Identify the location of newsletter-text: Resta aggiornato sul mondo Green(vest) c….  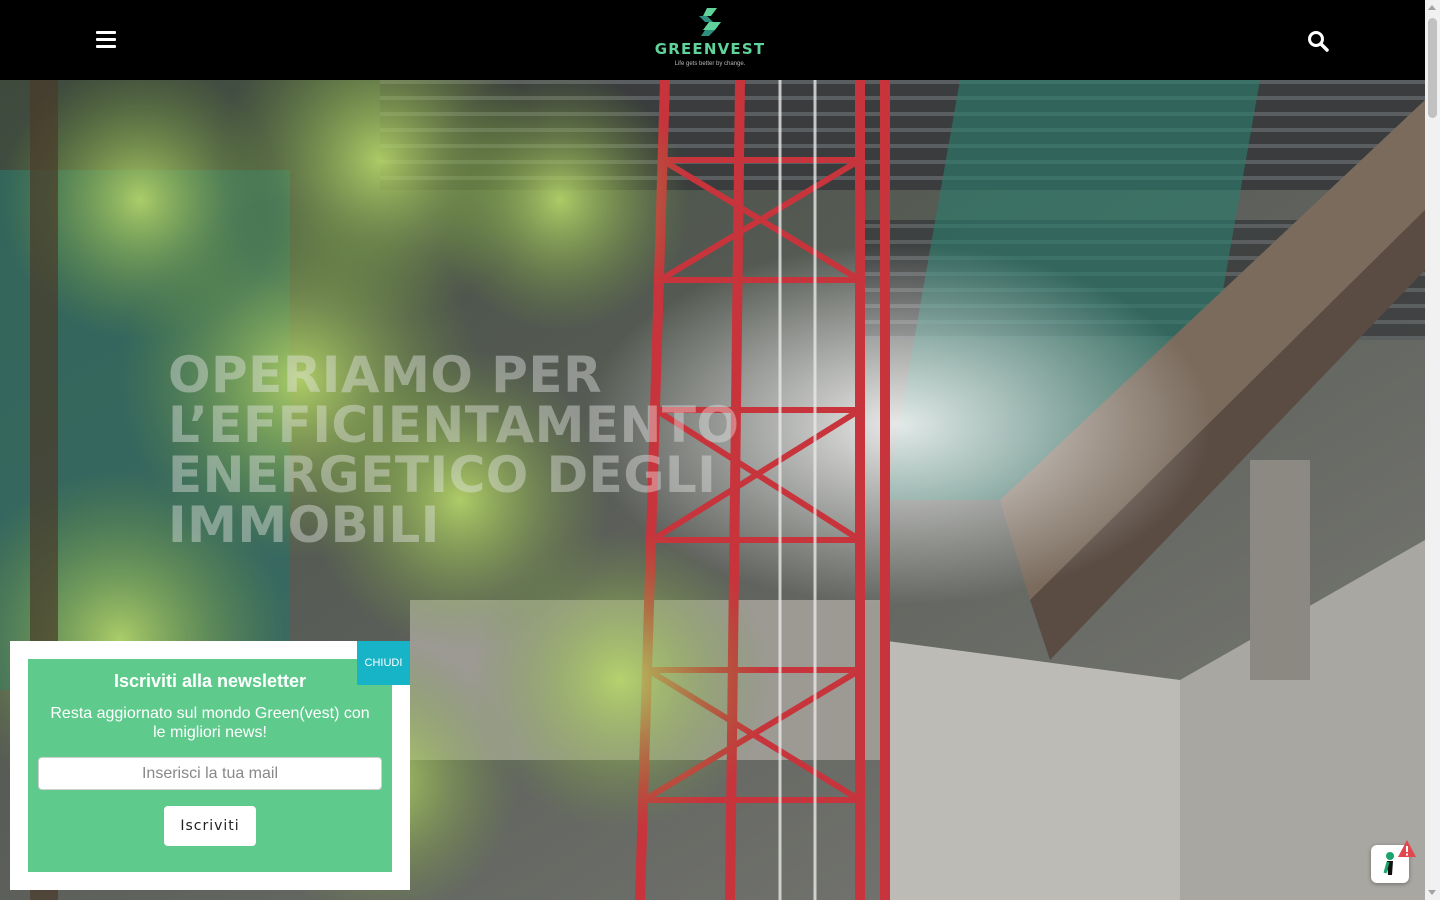
(210, 723).